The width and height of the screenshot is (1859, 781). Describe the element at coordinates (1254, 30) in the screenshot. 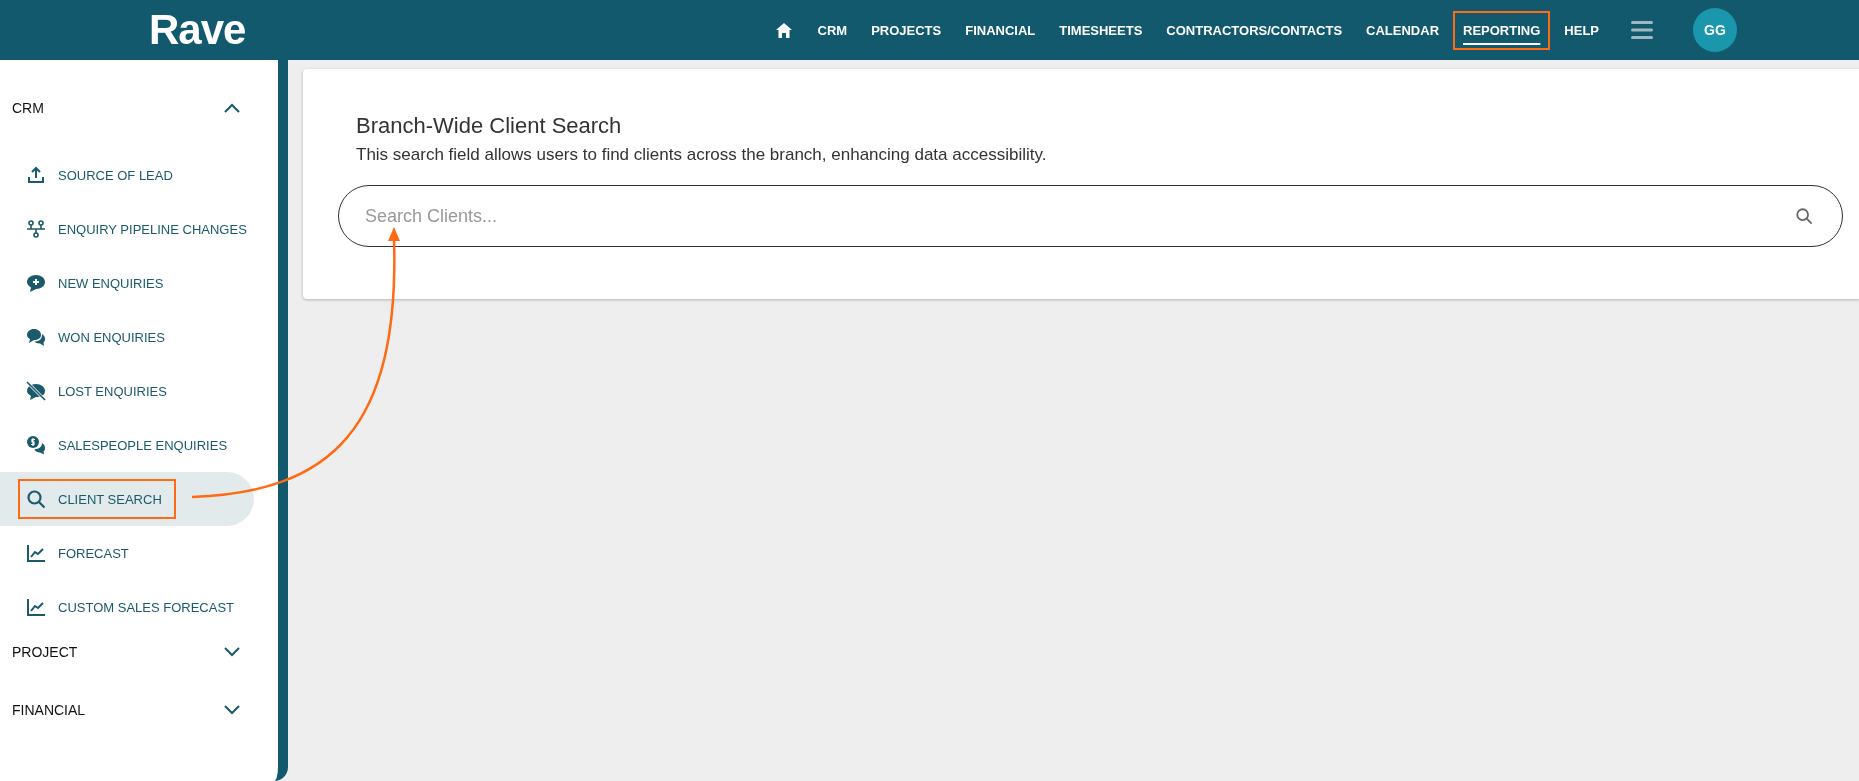

I see `nav-link: CONTRACTORS/CONTACTS` at that location.